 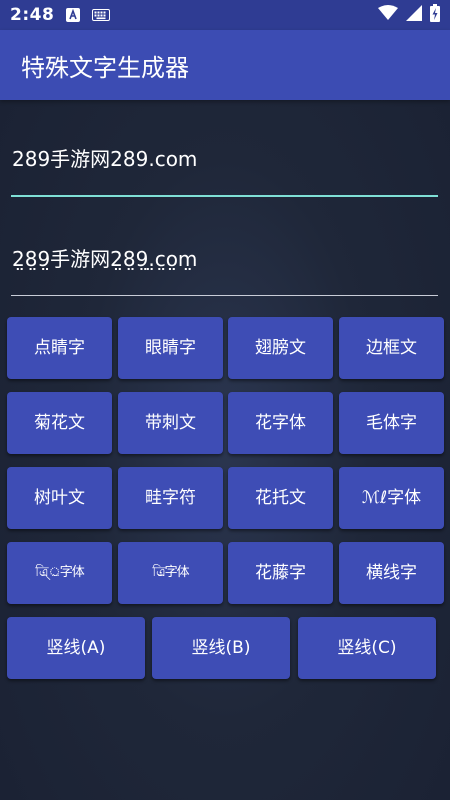 What do you see at coordinates (59, 423) in the screenshot?
I see `btn-juhua: 菊花文` at bounding box center [59, 423].